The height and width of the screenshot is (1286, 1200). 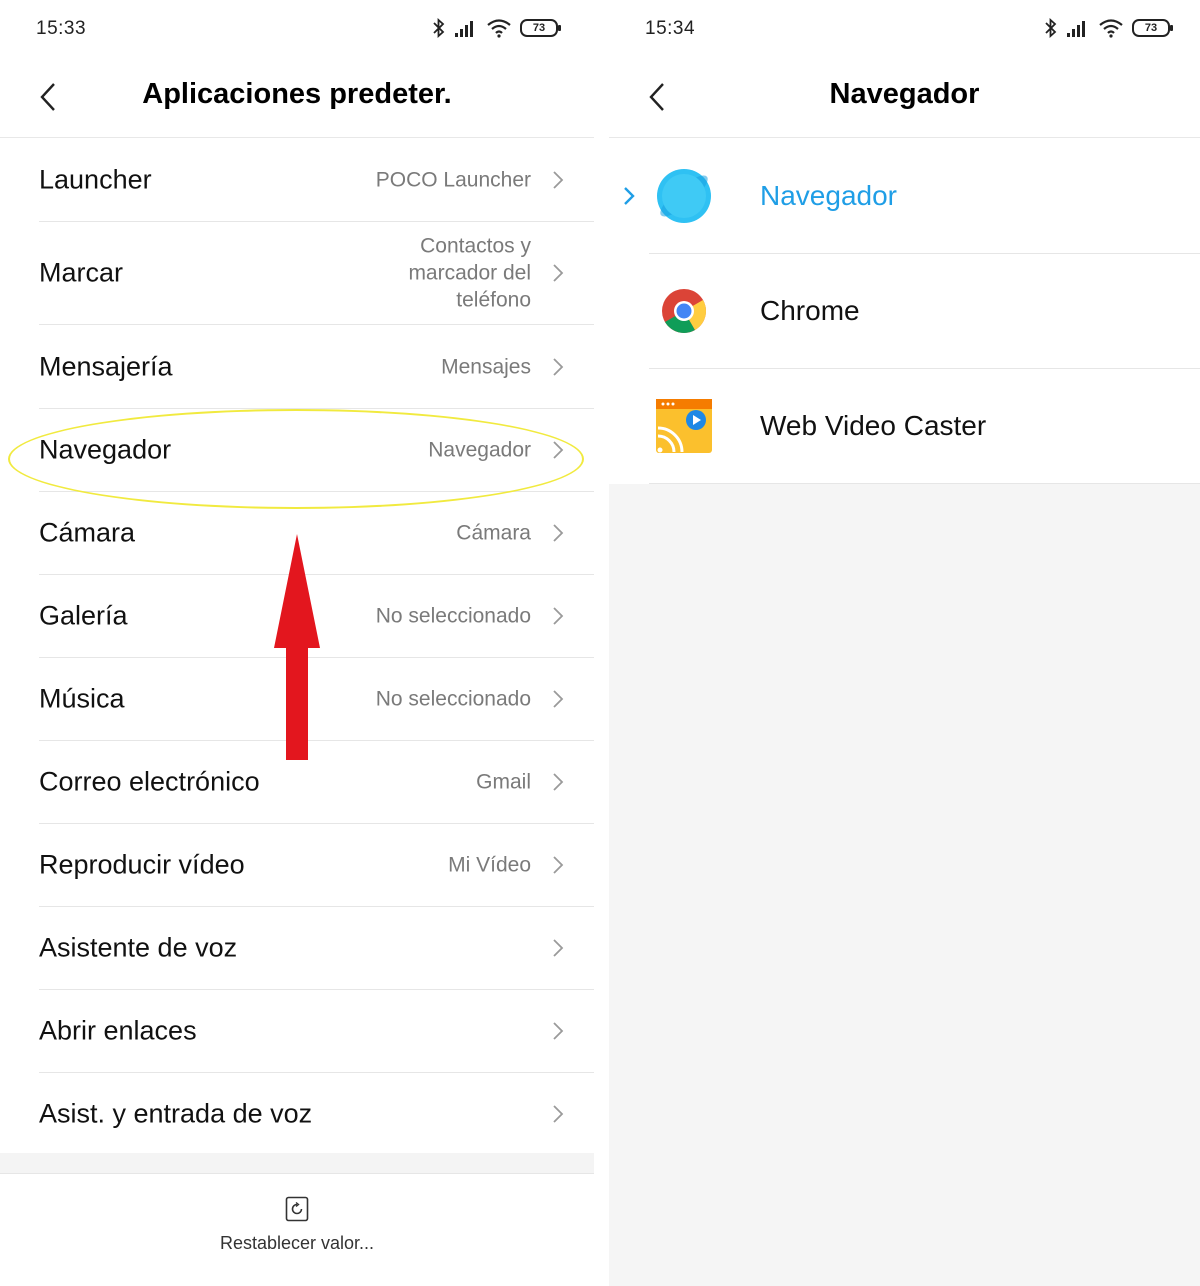 I want to click on mi-browser-icon, so click(x=684, y=196).